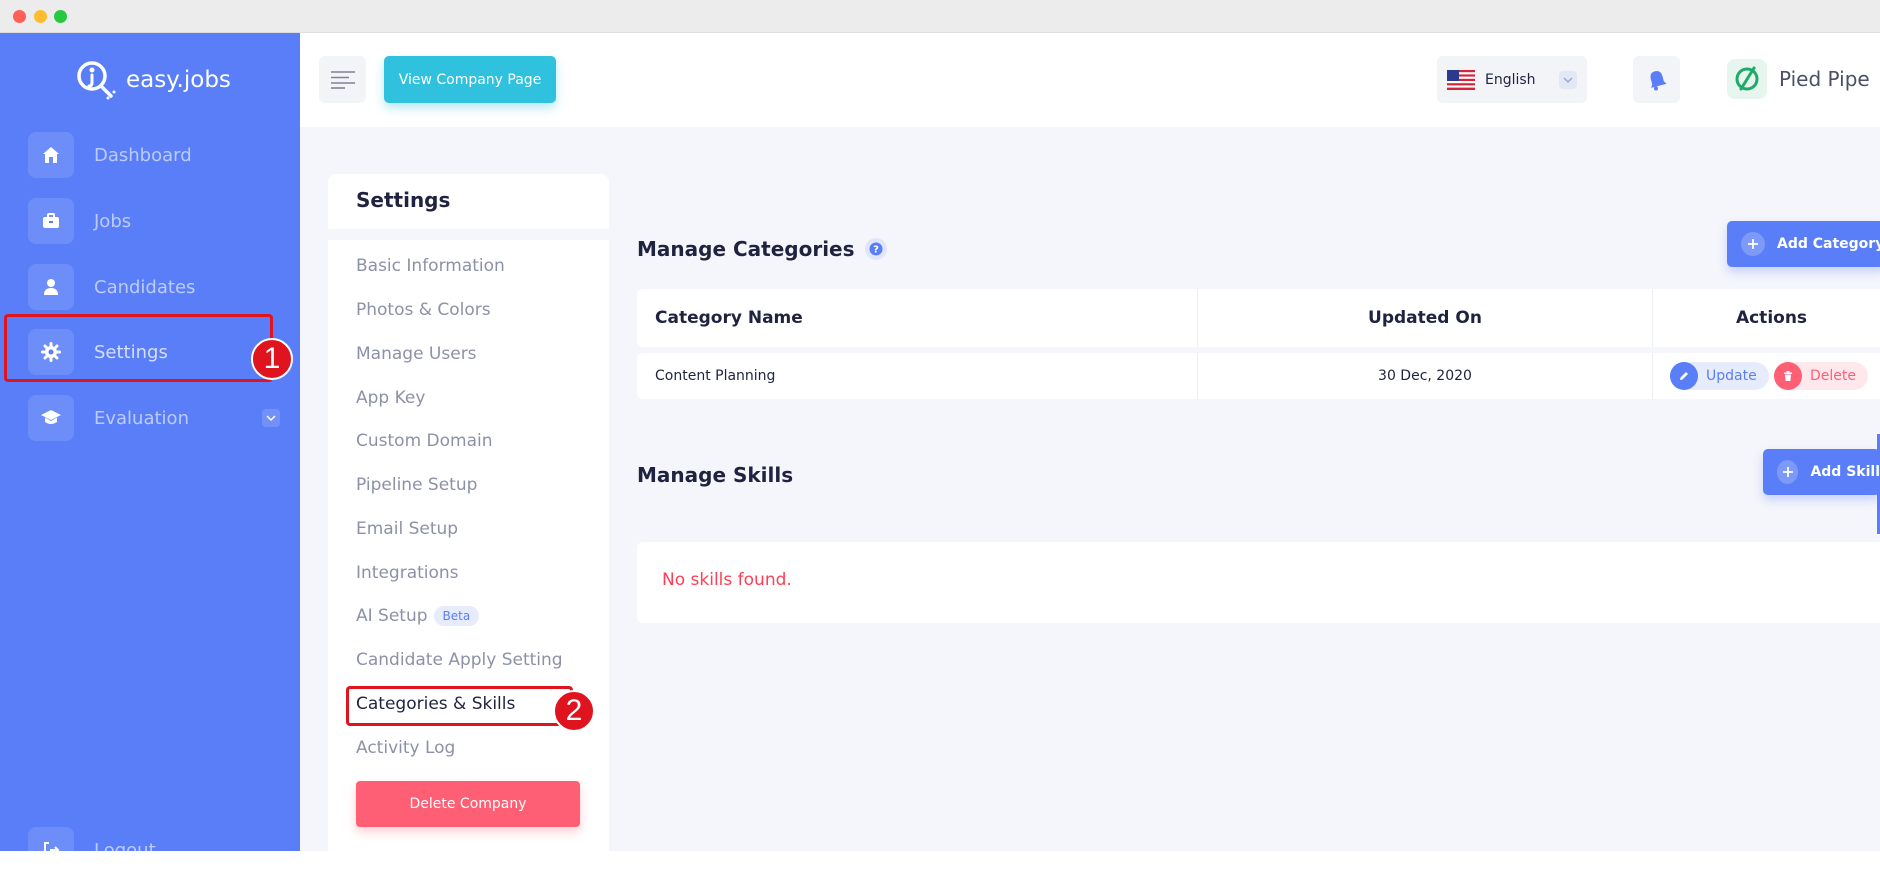  Describe the element at coordinates (405, 748) in the screenshot. I see `settings-item-activity-log: Activity Log` at that location.